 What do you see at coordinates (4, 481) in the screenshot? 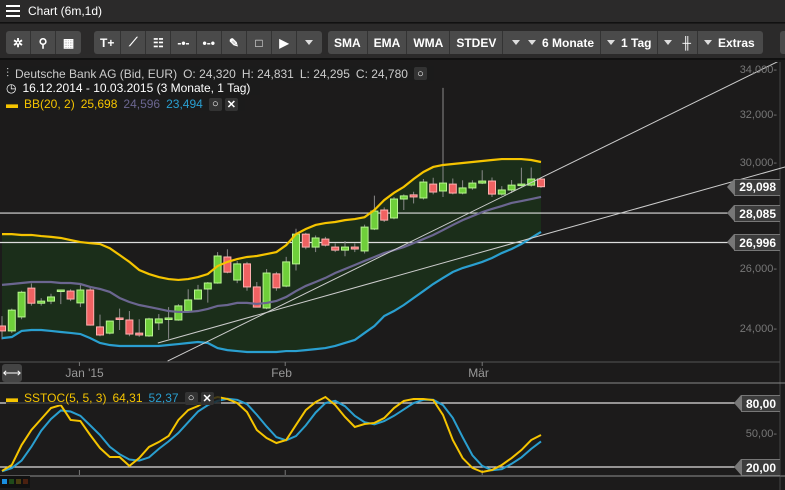
I see `color-blue` at bounding box center [4, 481].